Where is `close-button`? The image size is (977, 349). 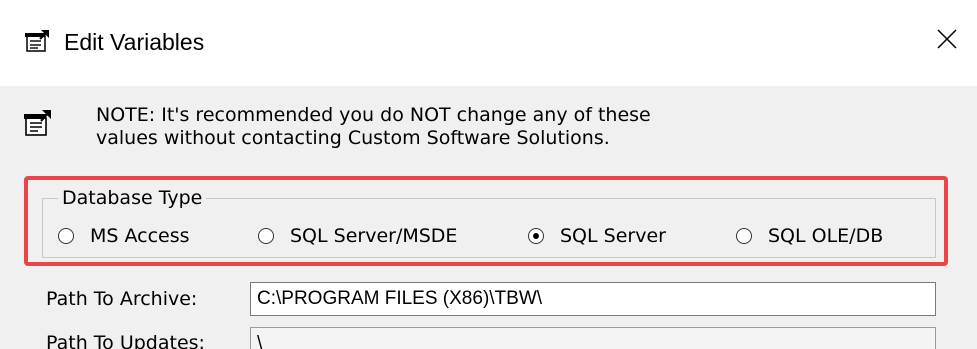 close-button is located at coordinates (947, 39).